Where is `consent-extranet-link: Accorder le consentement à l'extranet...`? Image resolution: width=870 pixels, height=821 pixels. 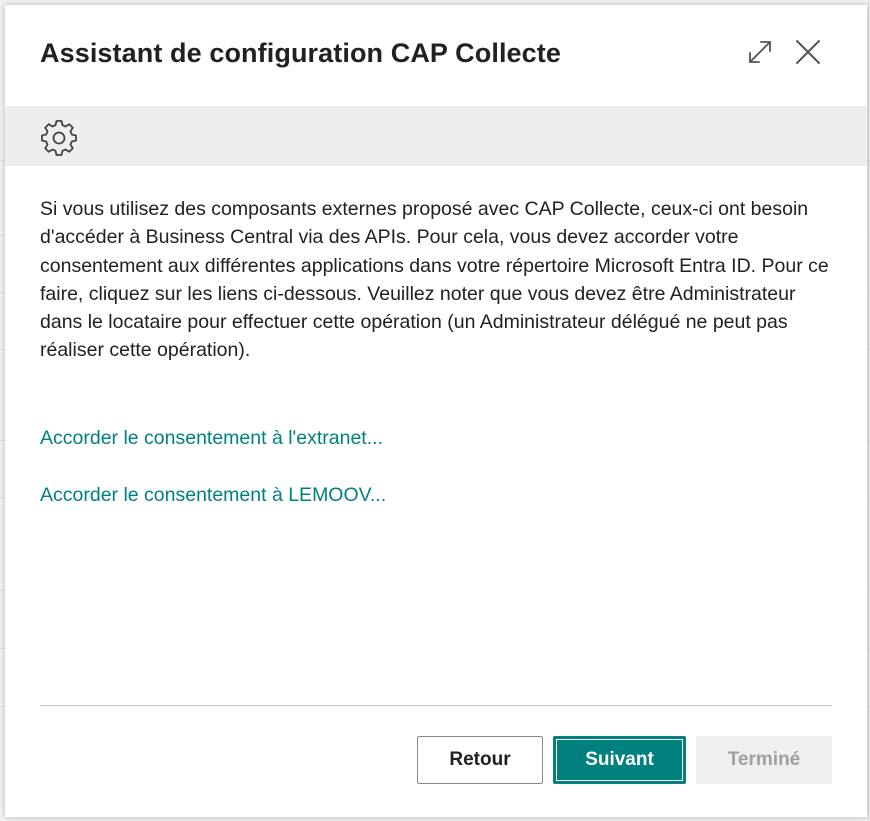
consent-extranet-link: Accorder le consentement à l'extranet... is located at coordinates (211, 438).